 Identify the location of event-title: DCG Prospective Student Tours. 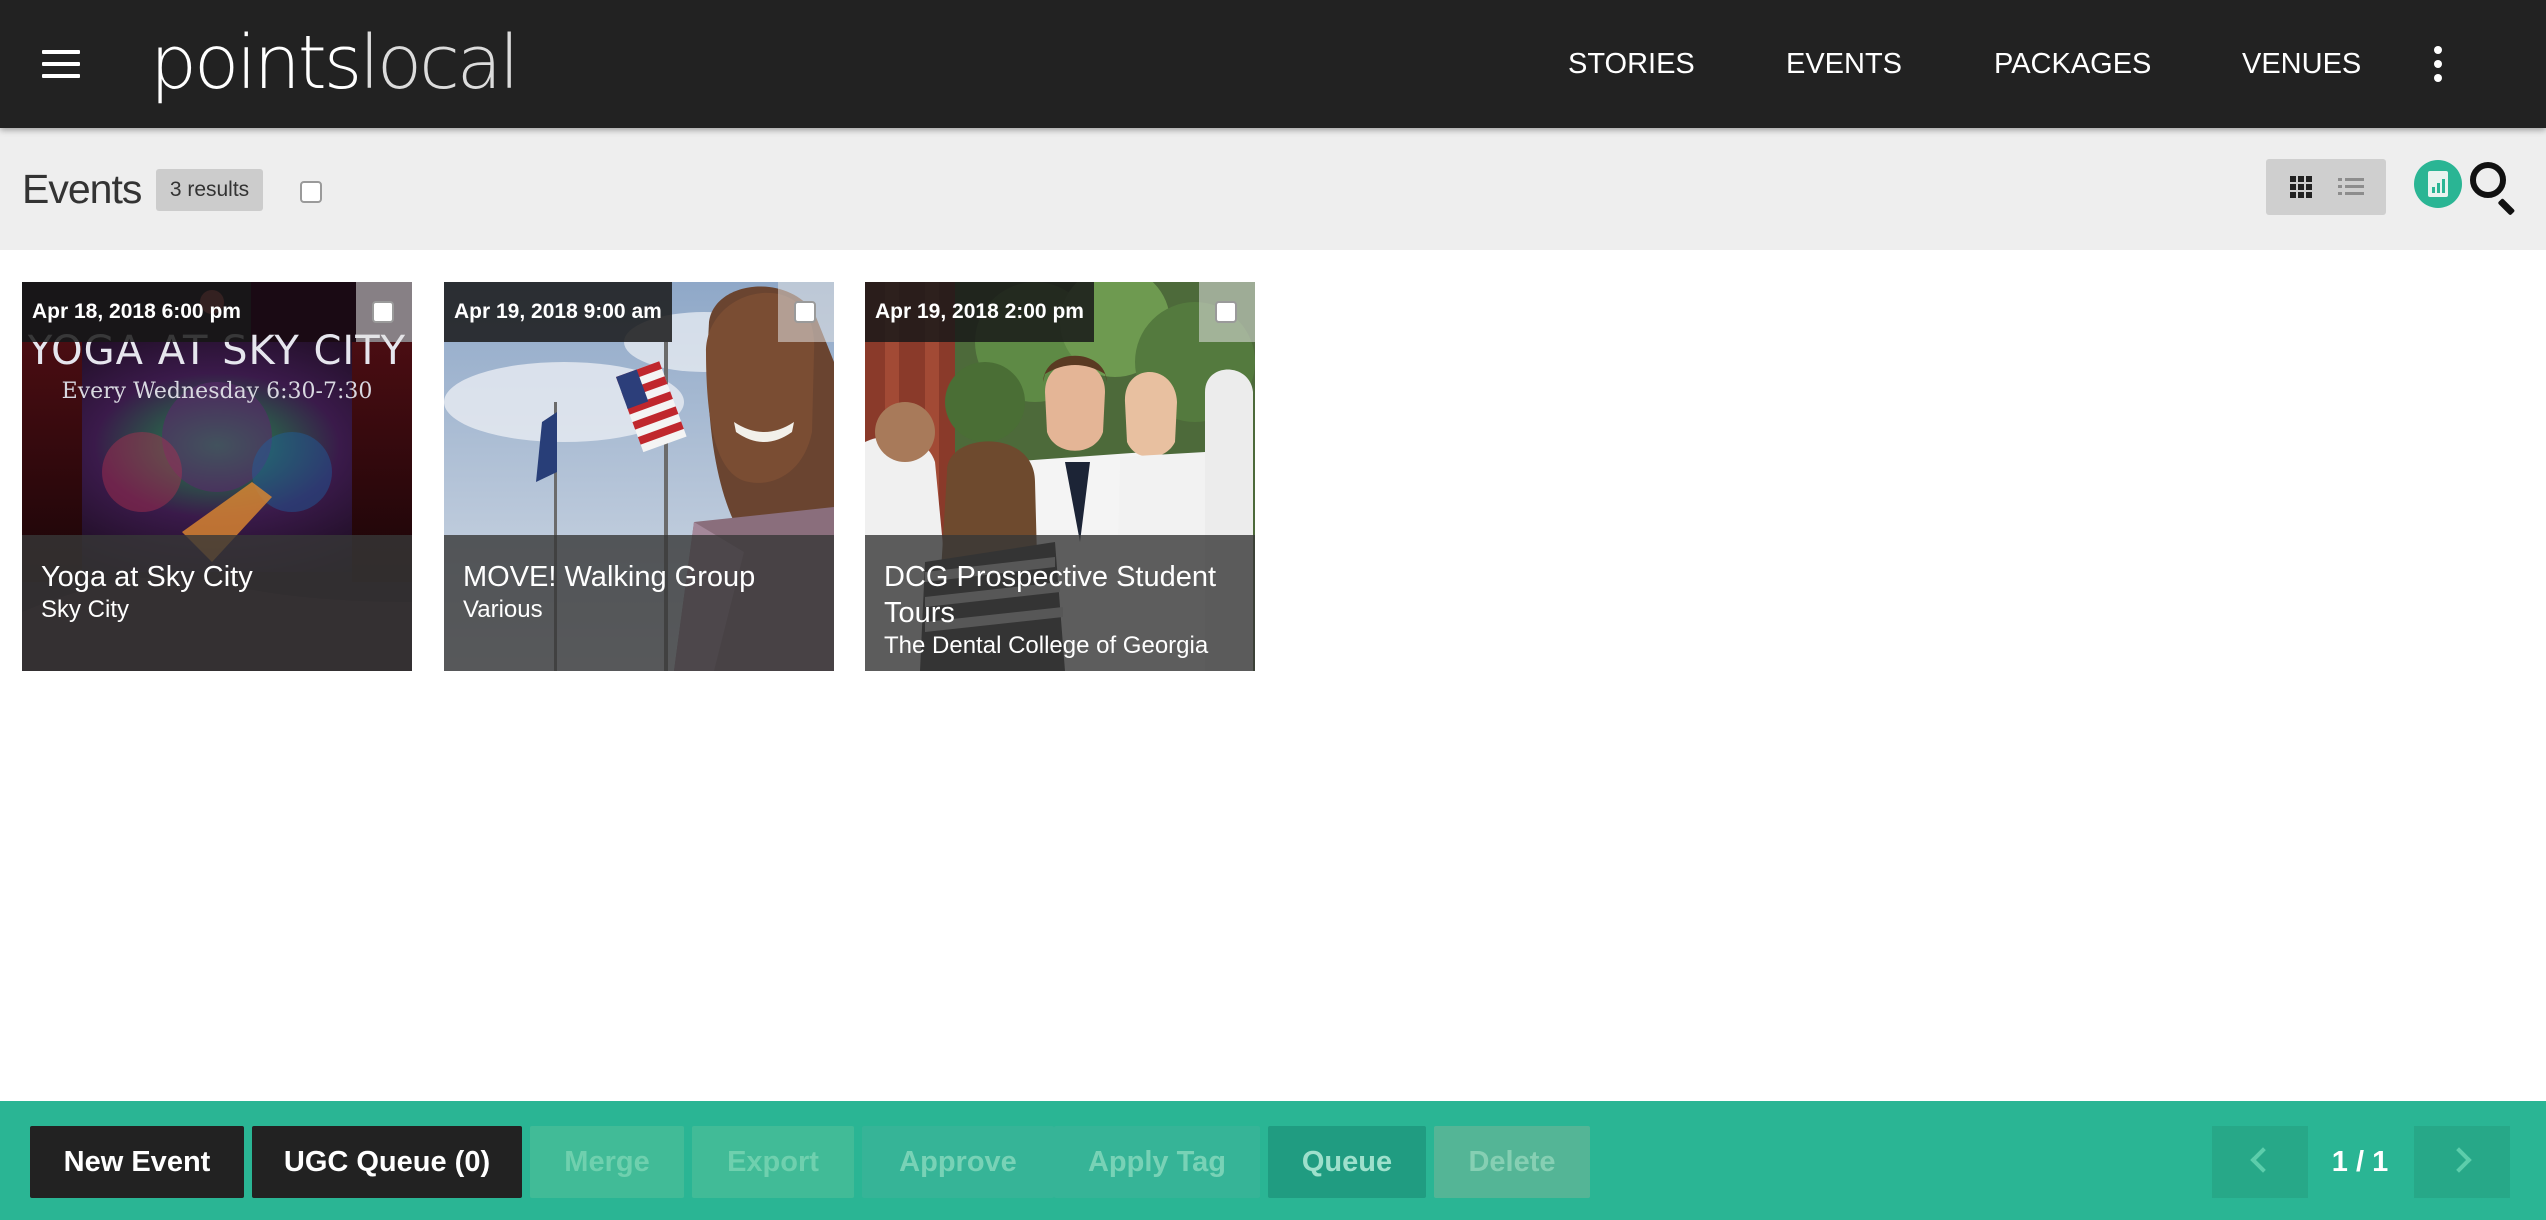
(1062, 595).